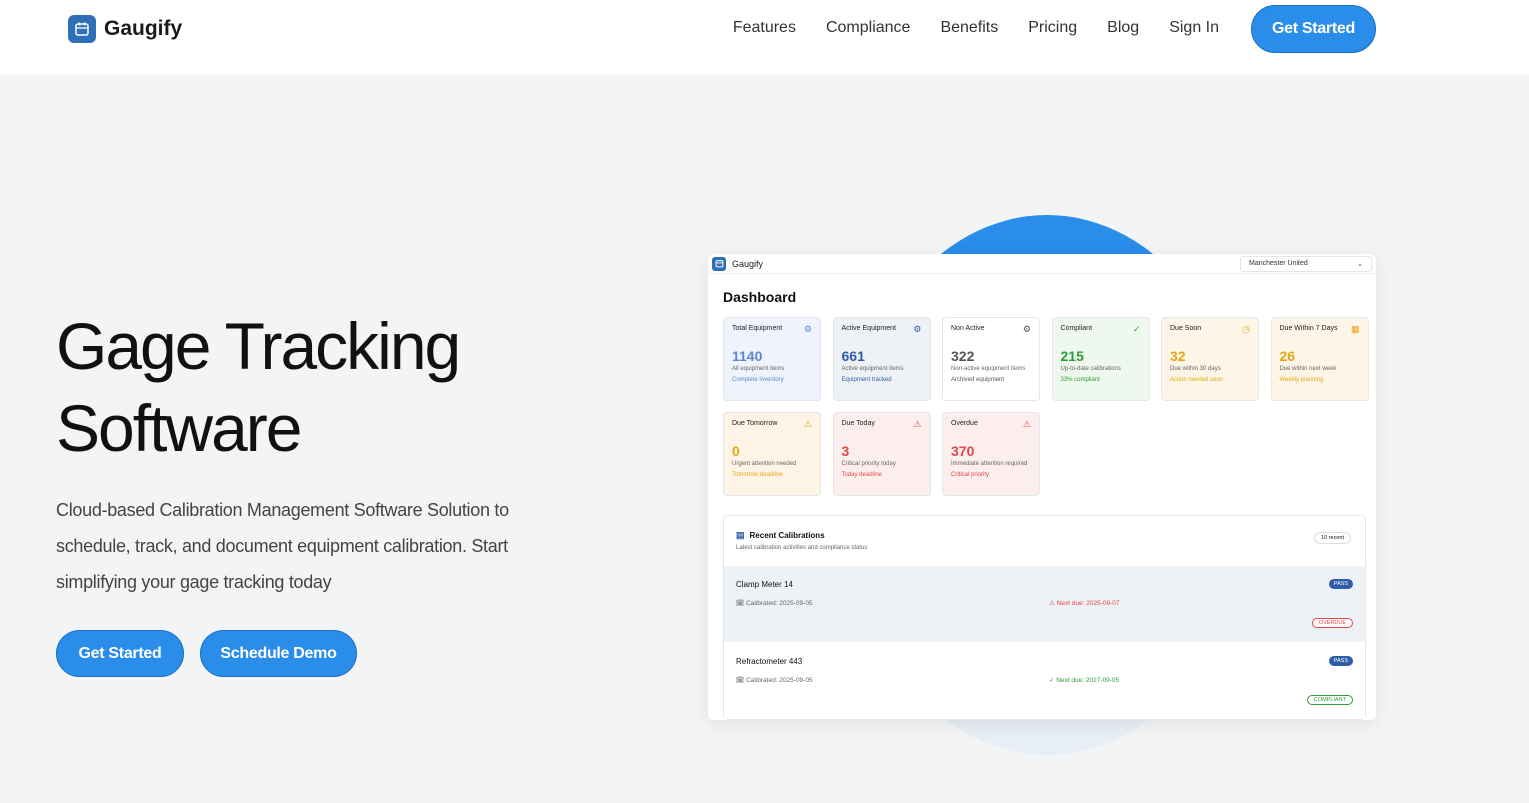  Describe the element at coordinates (1076, 328) in the screenshot. I see `stat-label: Compliant` at that location.